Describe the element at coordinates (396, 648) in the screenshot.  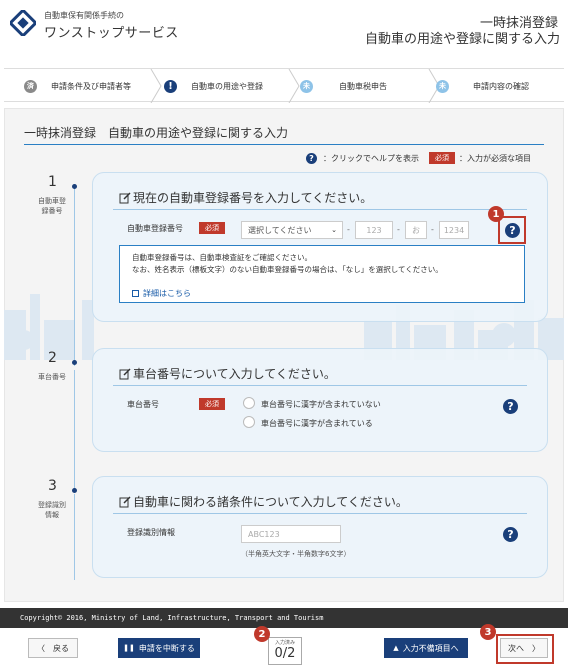
I see `chevron-up-icon: ▲` at that location.